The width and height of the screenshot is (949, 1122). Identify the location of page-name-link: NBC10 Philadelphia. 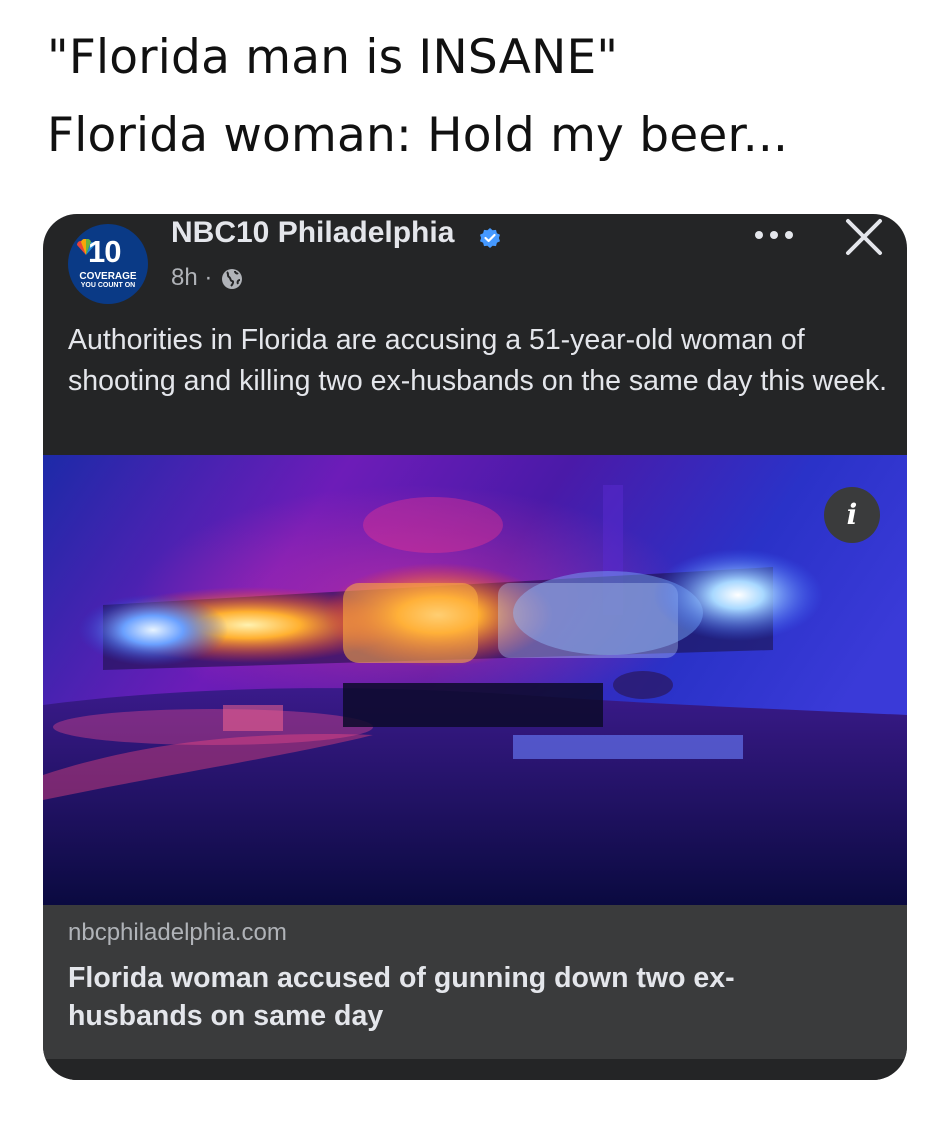
(312, 233).